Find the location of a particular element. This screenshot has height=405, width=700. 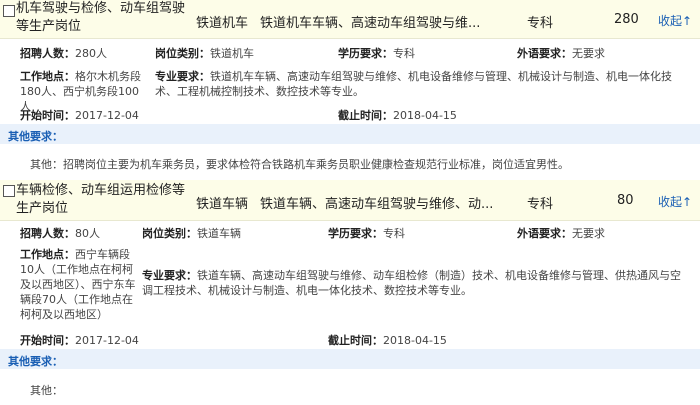

job-category: 岗位类别：铁道机车 is located at coordinates (204, 53).